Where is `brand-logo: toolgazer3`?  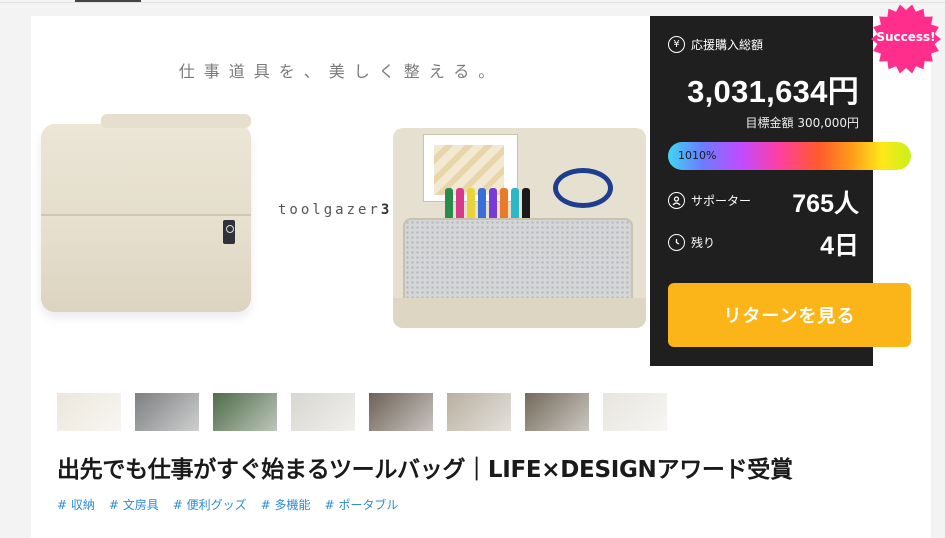
brand-logo: toolgazer3 is located at coordinates (335, 210).